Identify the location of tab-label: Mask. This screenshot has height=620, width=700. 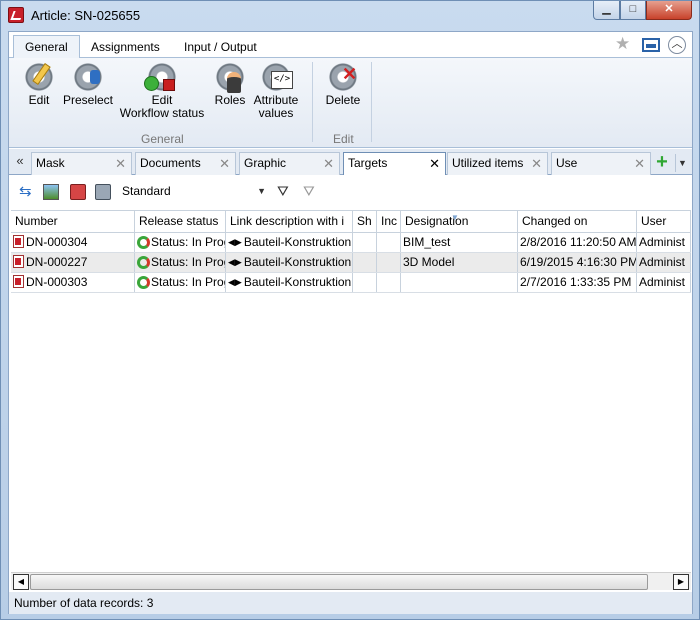
(50, 163).